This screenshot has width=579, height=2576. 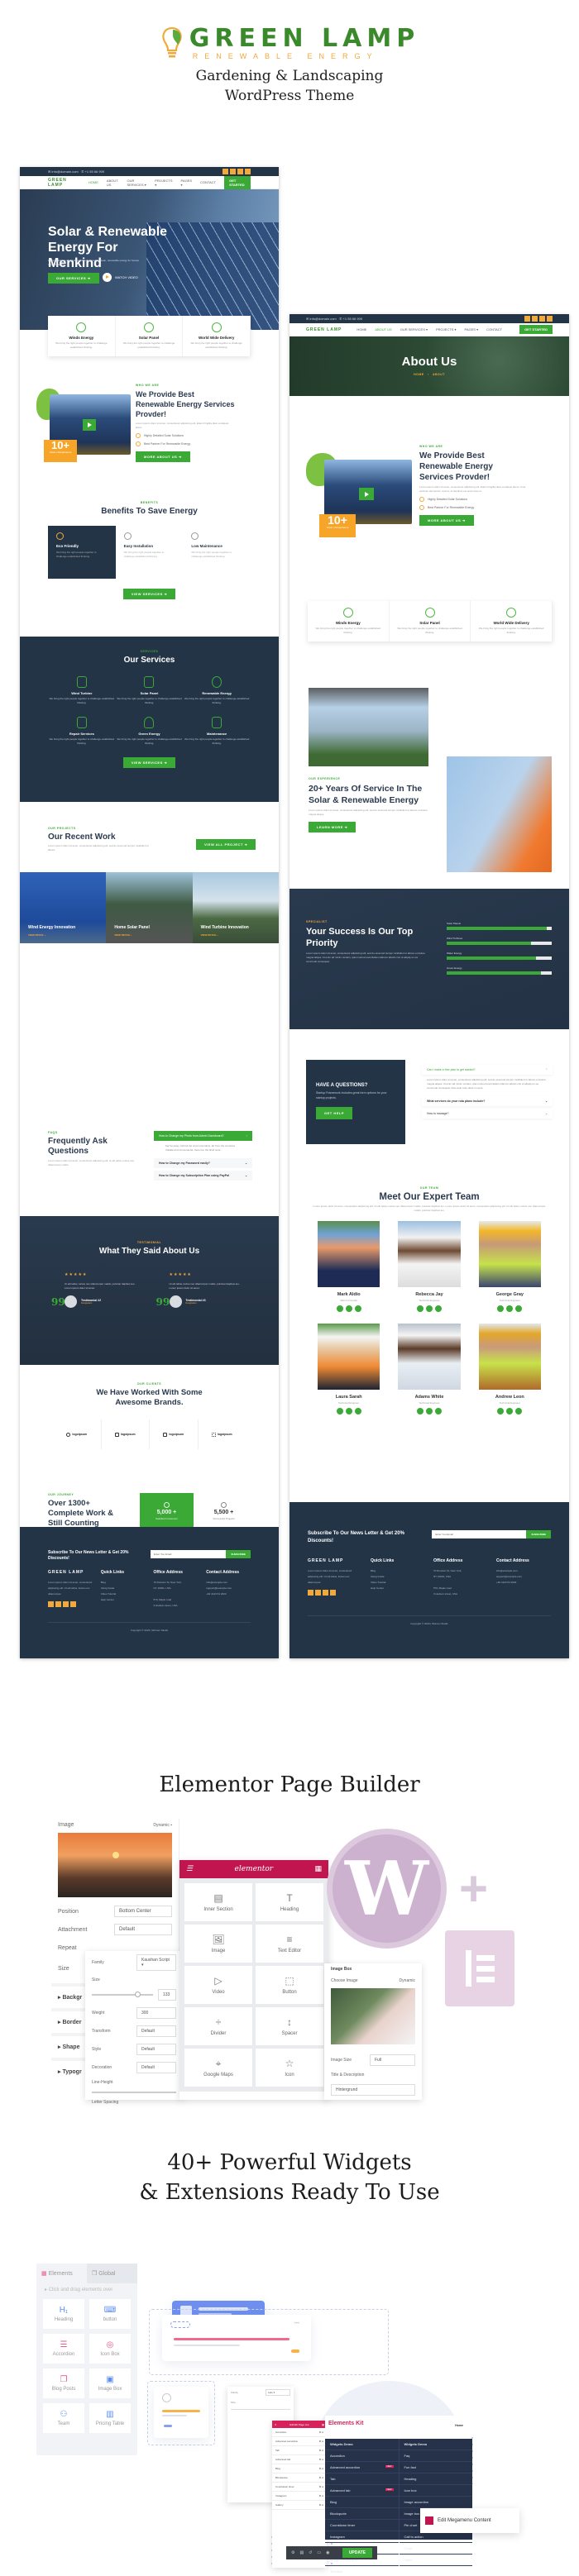 What do you see at coordinates (414, 329) in the screenshot?
I see `nav-item-services: OUR SERVICES ▾` at bounding box center [414, 329].